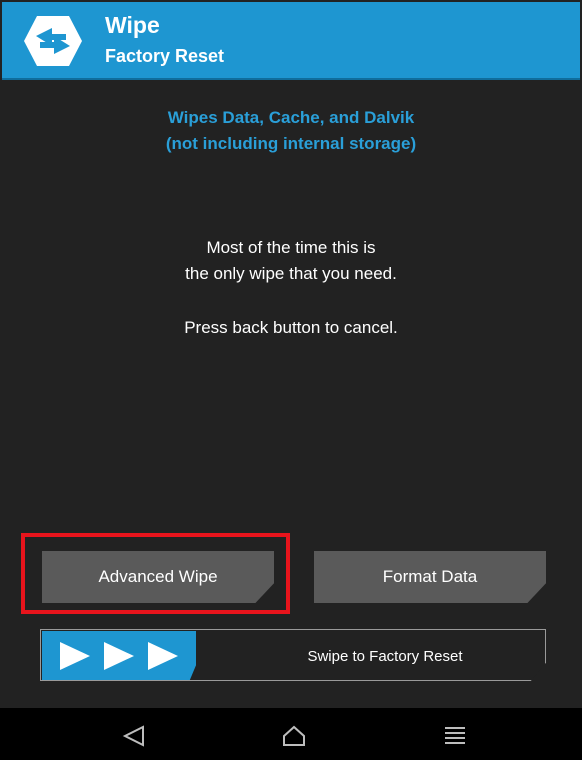 This screenshot has width=582, height=760. I want to click on format-data-button: Format Data, so click(430, 577).